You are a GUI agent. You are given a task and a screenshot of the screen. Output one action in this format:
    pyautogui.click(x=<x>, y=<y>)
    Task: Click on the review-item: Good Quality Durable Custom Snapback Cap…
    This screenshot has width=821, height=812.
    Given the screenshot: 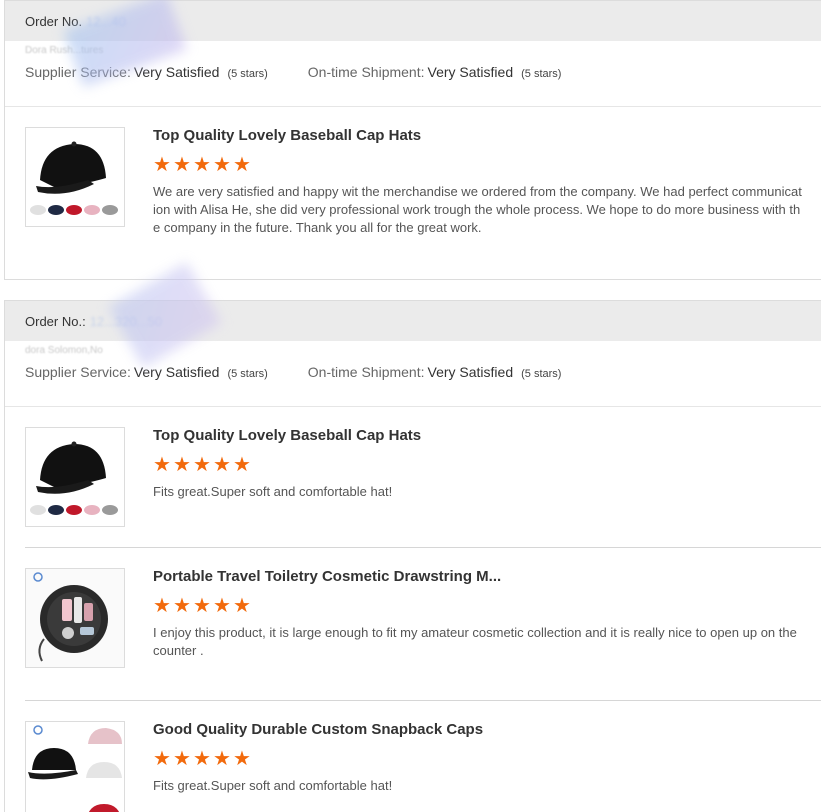 What is the action you would take?
    pyautogui.click(x=413, y=756)
    